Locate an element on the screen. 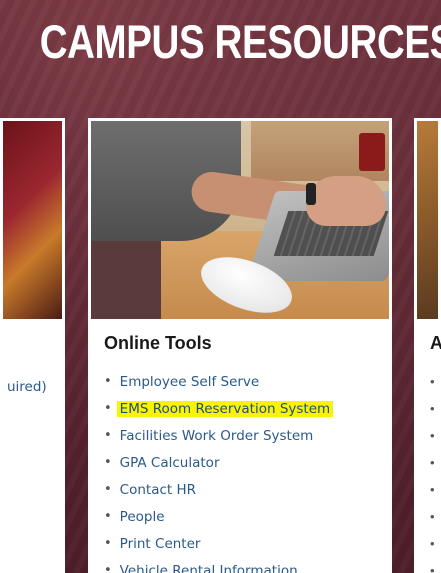 The image size is (441, 573). list-item: • Print Center is located at coordinates (240, 543).